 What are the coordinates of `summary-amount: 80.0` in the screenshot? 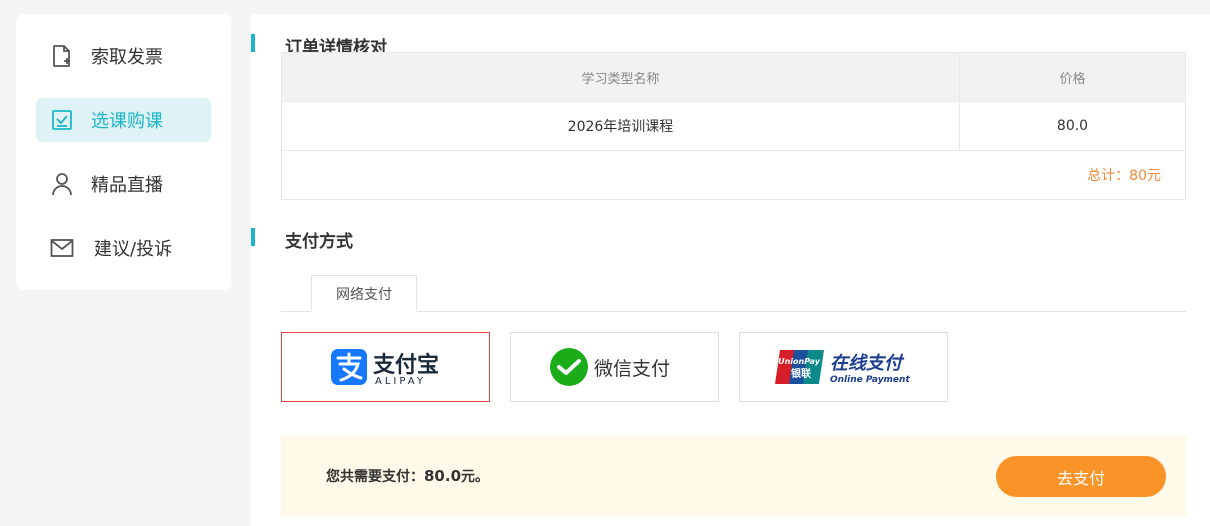 It's located at (443, 476).